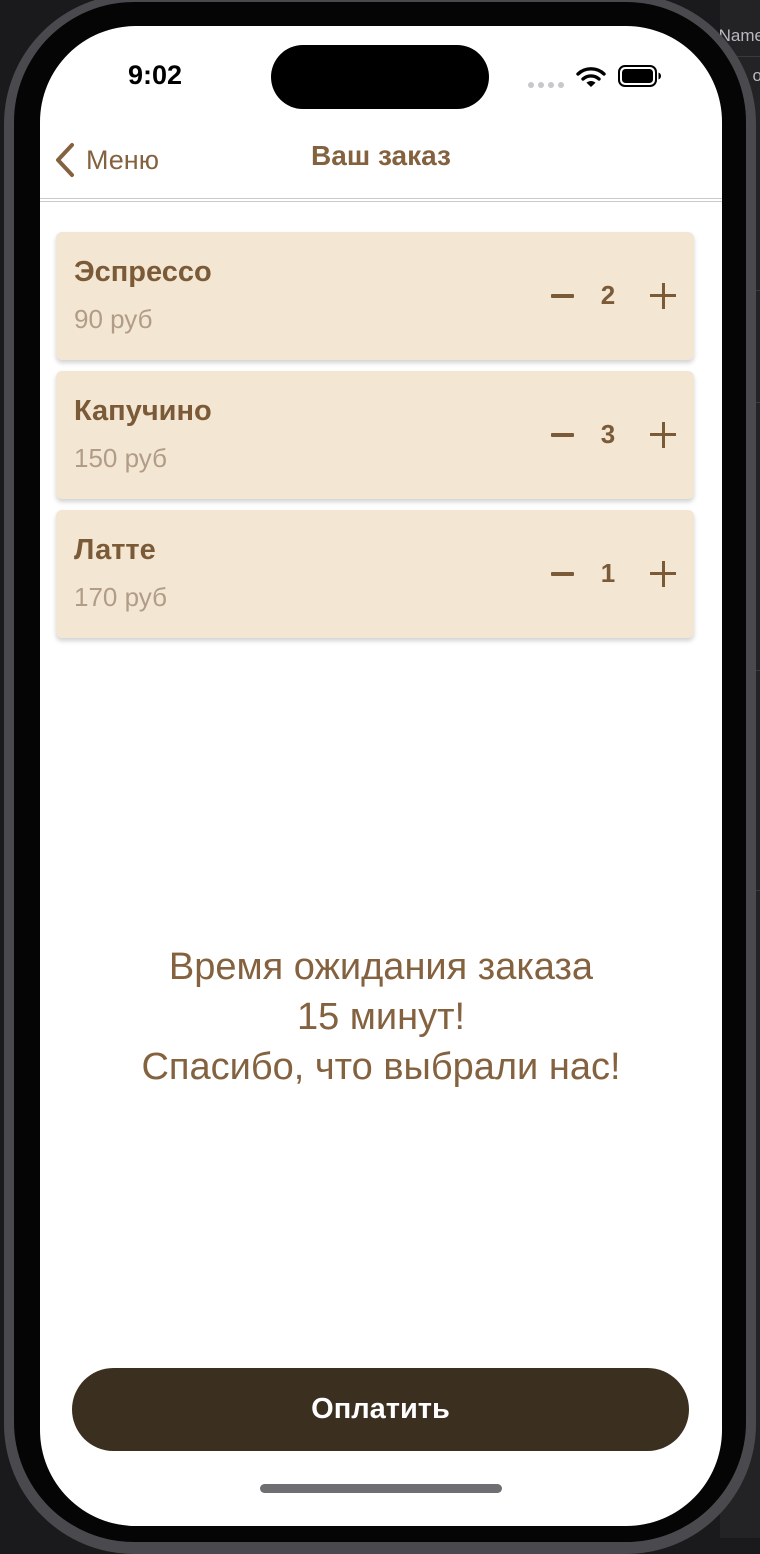  Describe the element at coordinates (639, 76) in the screenshot. I see `battery-icon` at that location.